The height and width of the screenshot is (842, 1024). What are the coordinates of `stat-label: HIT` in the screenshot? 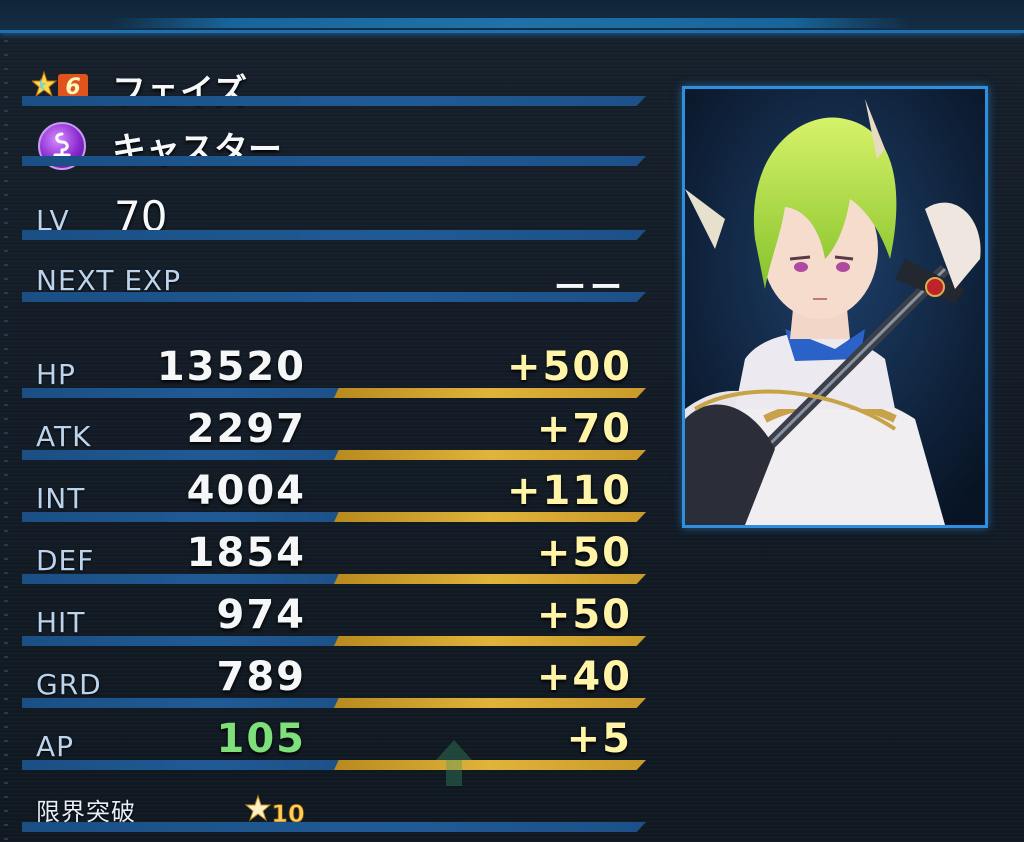 It's located at (61, 622).